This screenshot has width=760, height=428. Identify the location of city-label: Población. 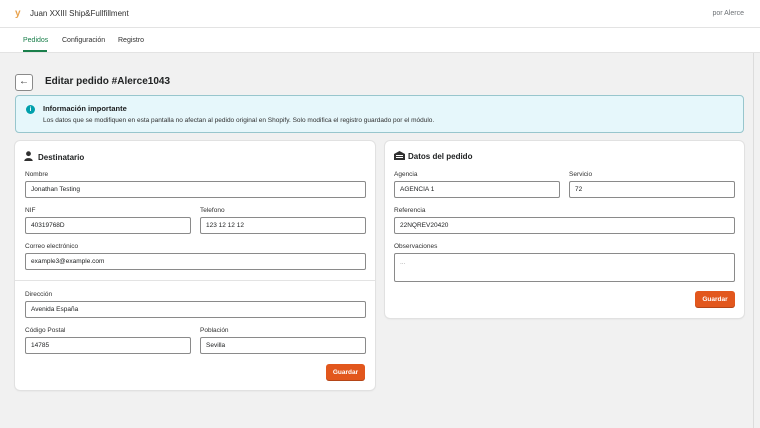
(214, 330).